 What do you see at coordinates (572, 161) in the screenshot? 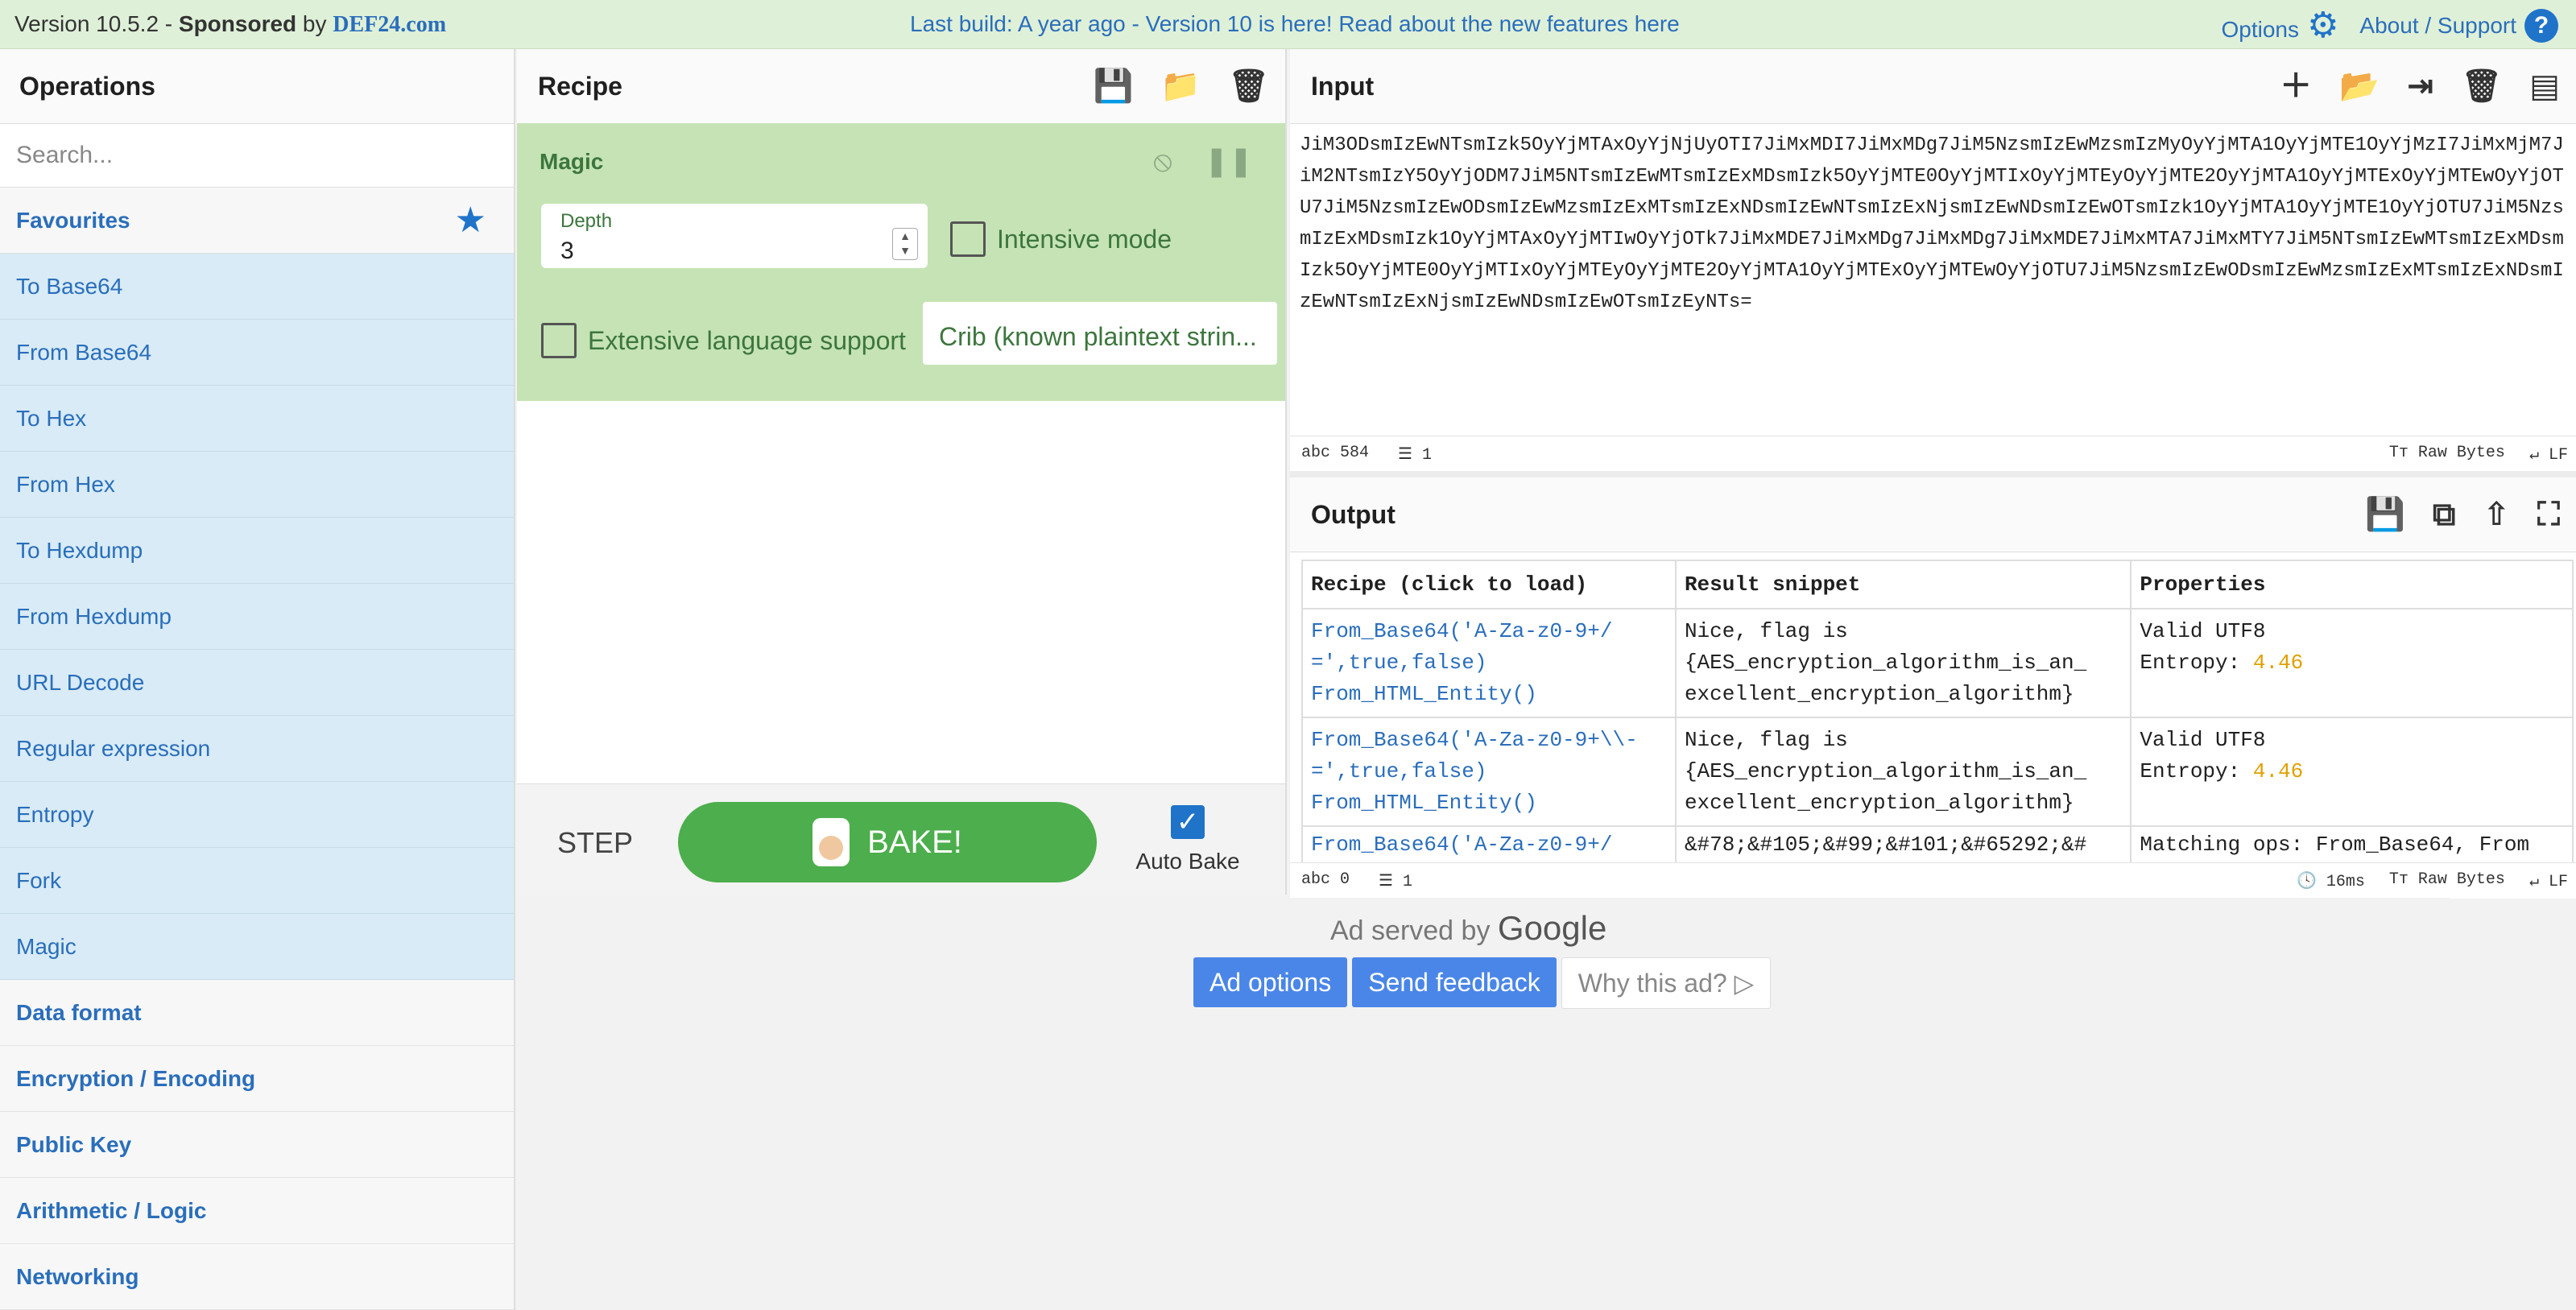
I see `operation-name: Magic` at bounding box center [572, 161].